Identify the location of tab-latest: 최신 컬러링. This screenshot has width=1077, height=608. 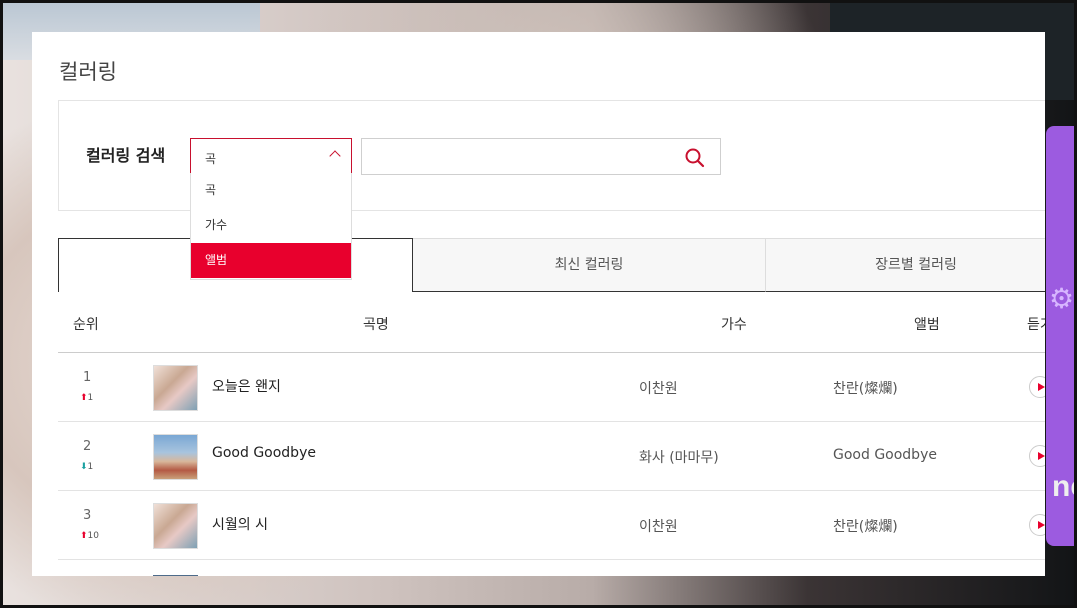
(589, 265).